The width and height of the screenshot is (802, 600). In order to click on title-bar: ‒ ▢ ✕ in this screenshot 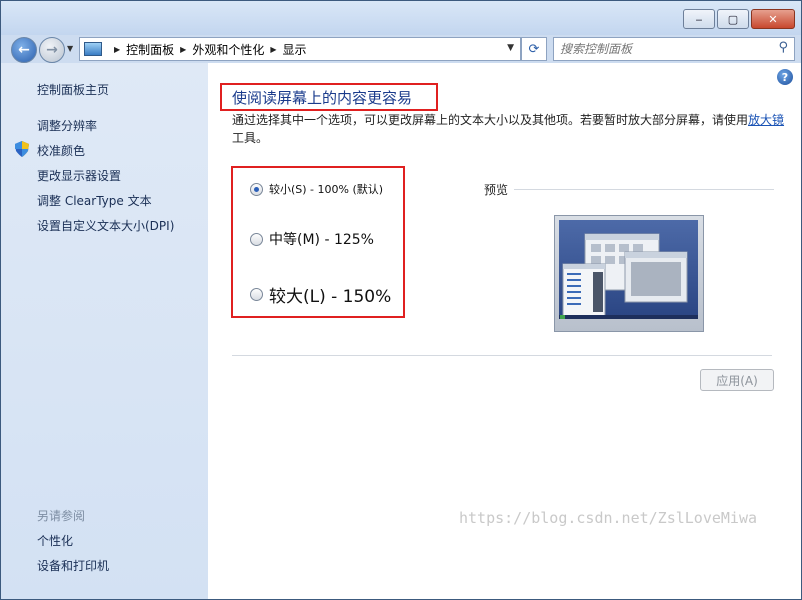, I will do `click(401, 18)`.